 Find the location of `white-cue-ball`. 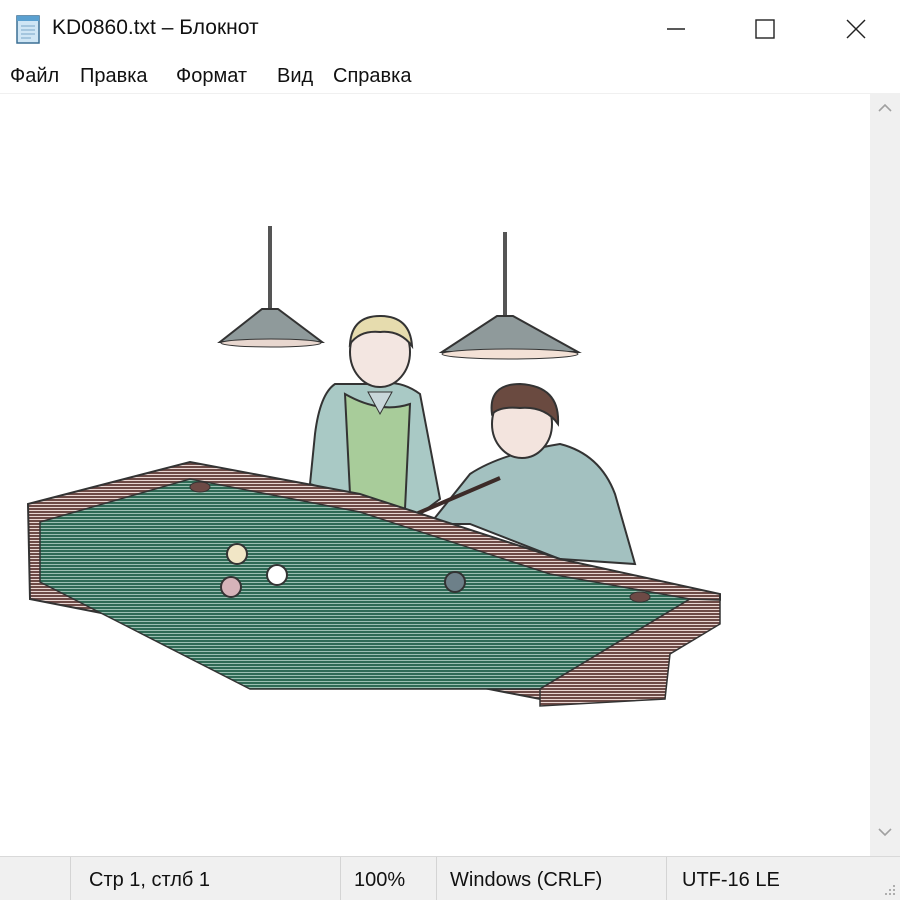

white-cue-ball is located at coordinates (277, 575).